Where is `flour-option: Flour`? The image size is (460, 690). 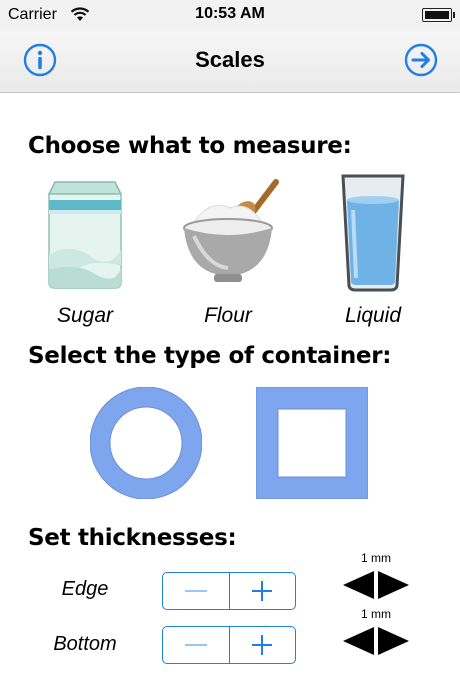
flour-option: Flour is located at coordinates (228, 250).